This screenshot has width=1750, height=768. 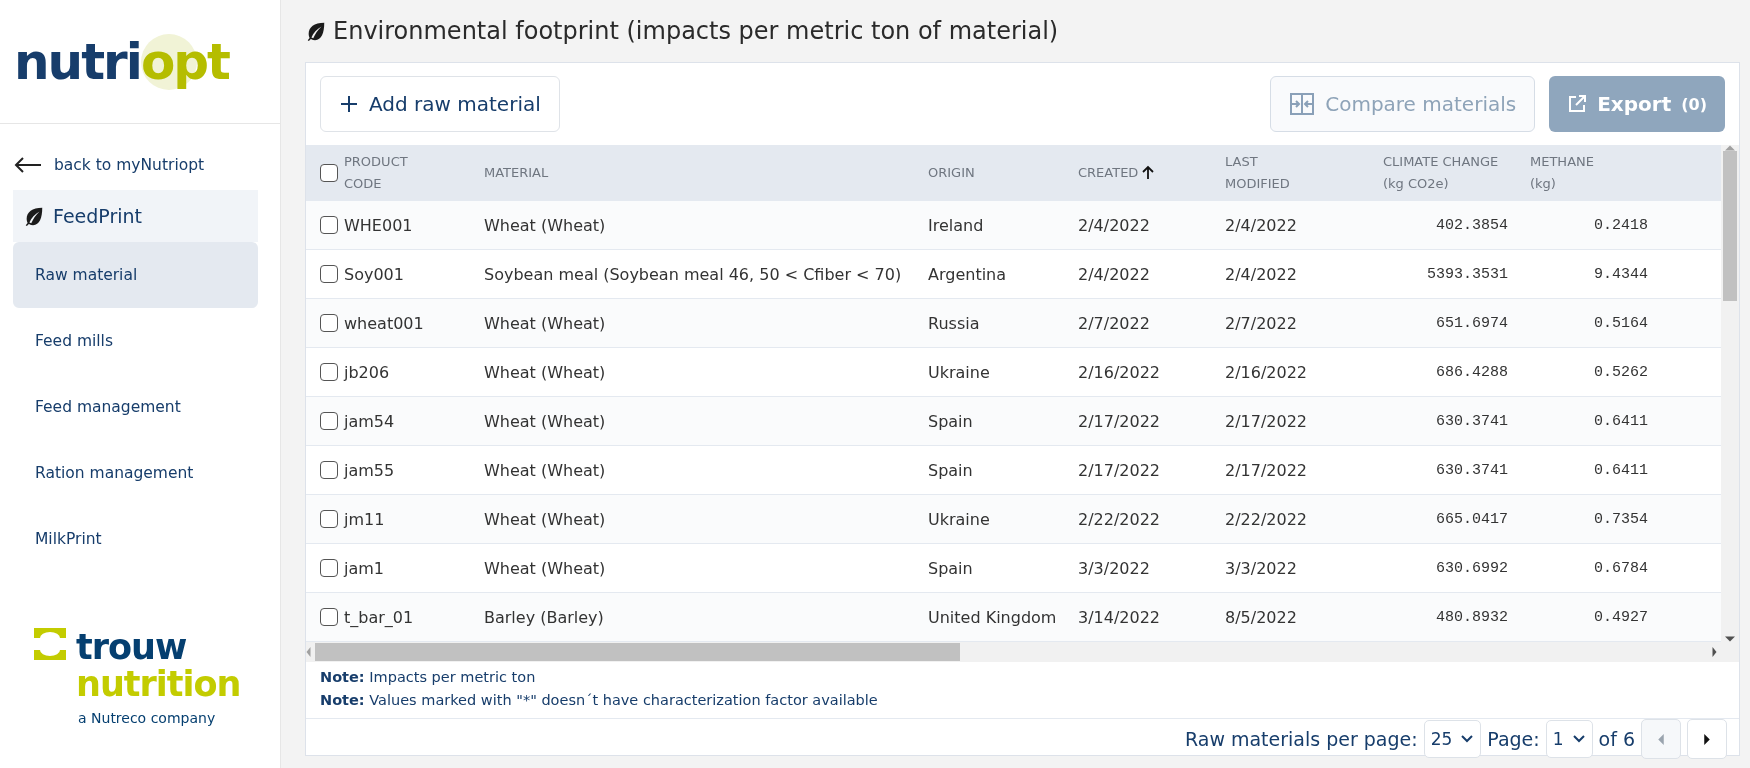 I want to click on scroll-right-icon, so click(x=1714, y=652).